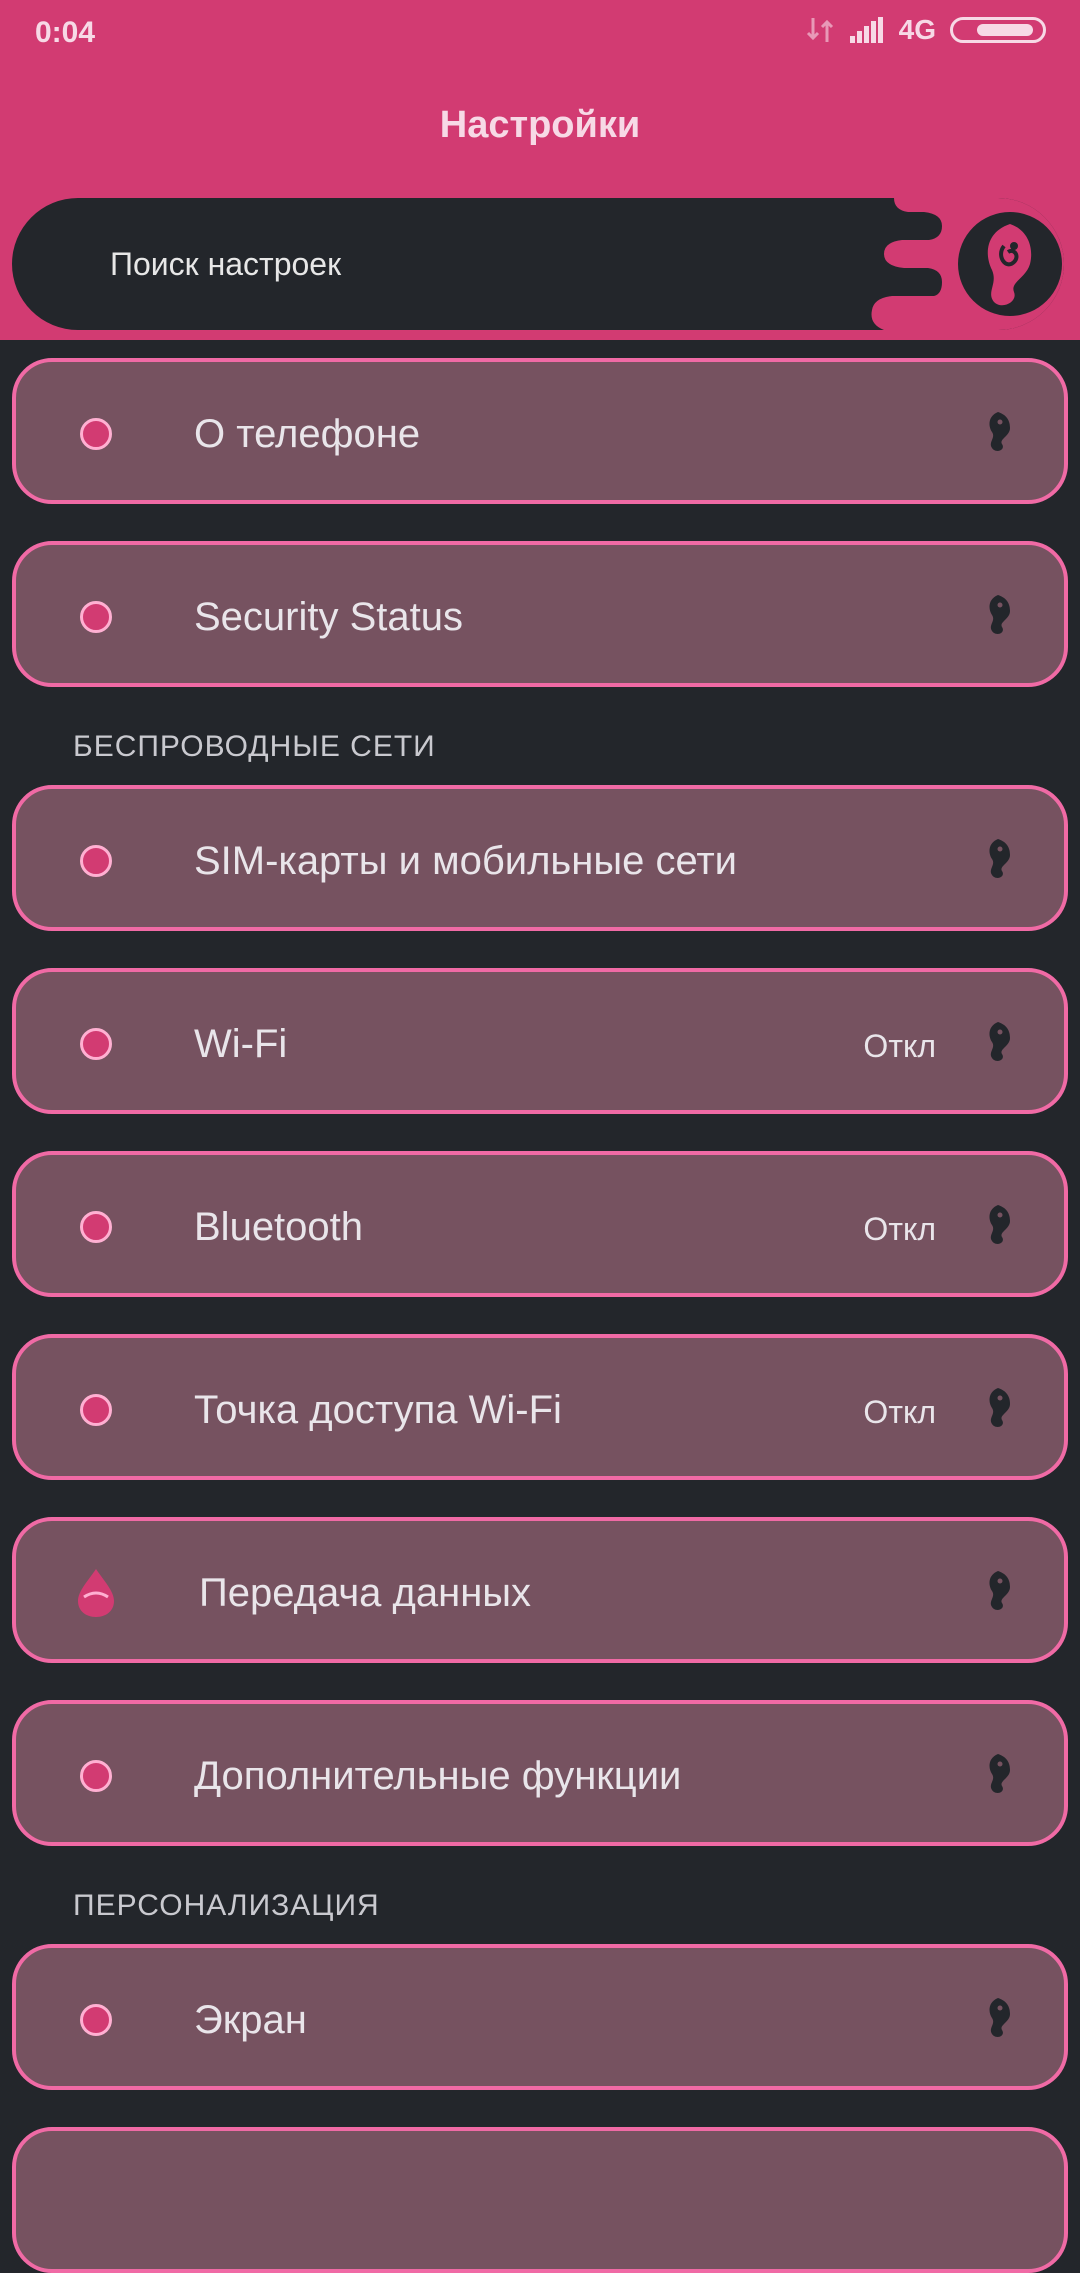 The width and height of the screenshot is (1080, 2273). What do you see at coordinates (540, 125) in the screenshot?
I see `page-title: Настройки` at bounding box center [540, 125].